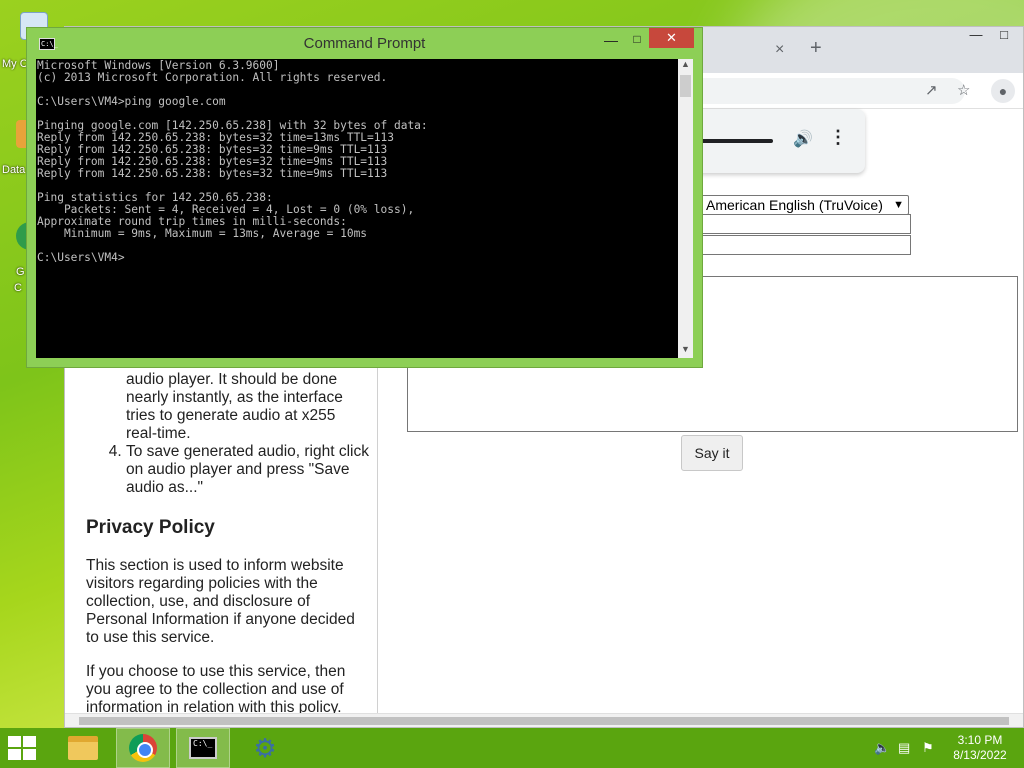  What do you see at coordinates (838, 137) in the screenshot?
I see `more-vert-icon: ⋮` at bounding box center [838, 137].